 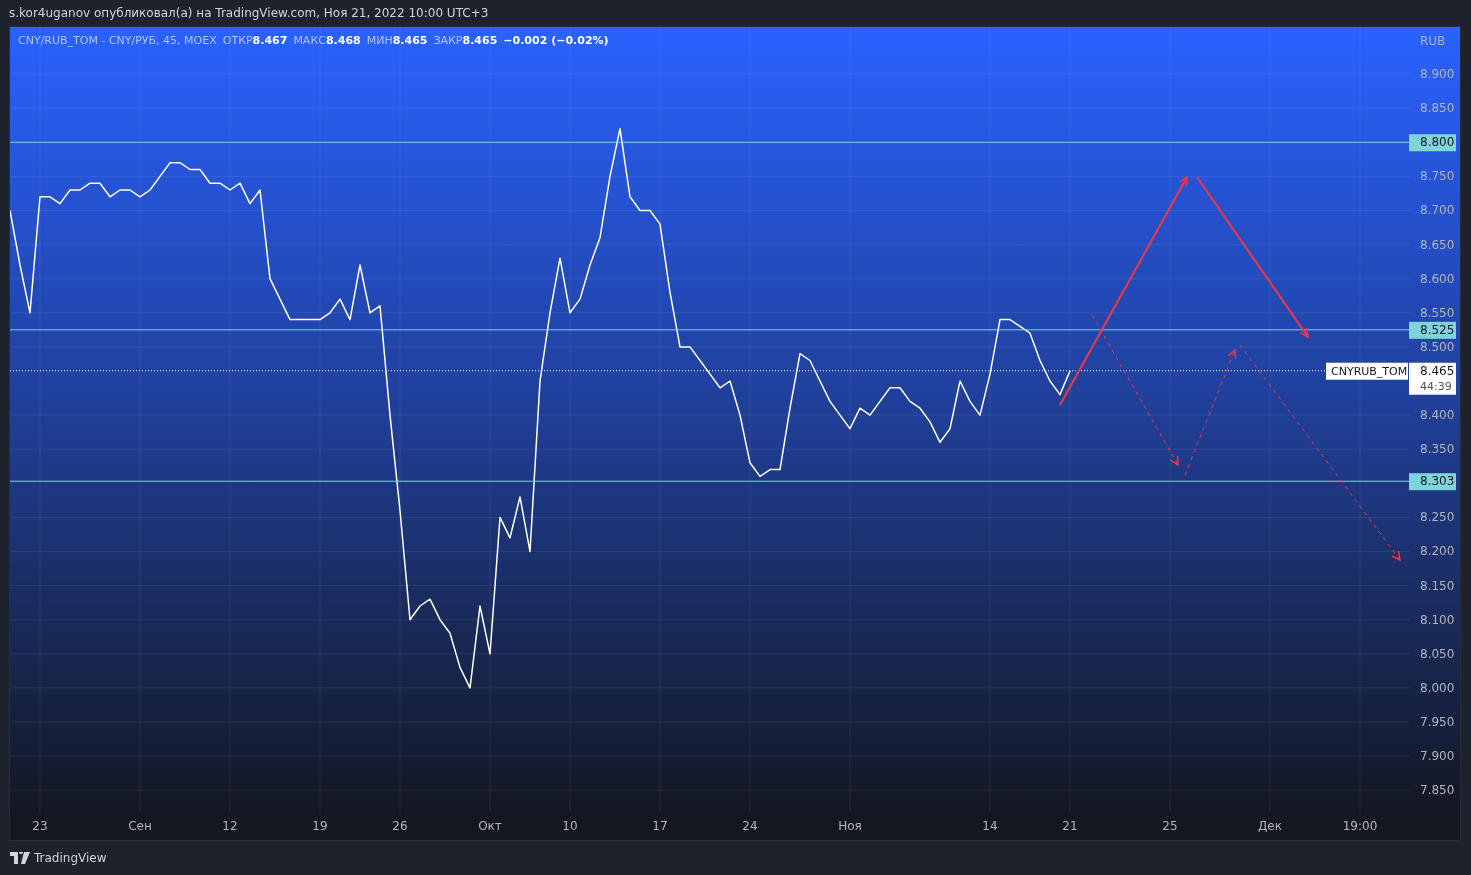 What do you see at coordinates (490, 826) in the screenshot?
I see `x-axis-label: Окт` at bounding box center [490, 826].